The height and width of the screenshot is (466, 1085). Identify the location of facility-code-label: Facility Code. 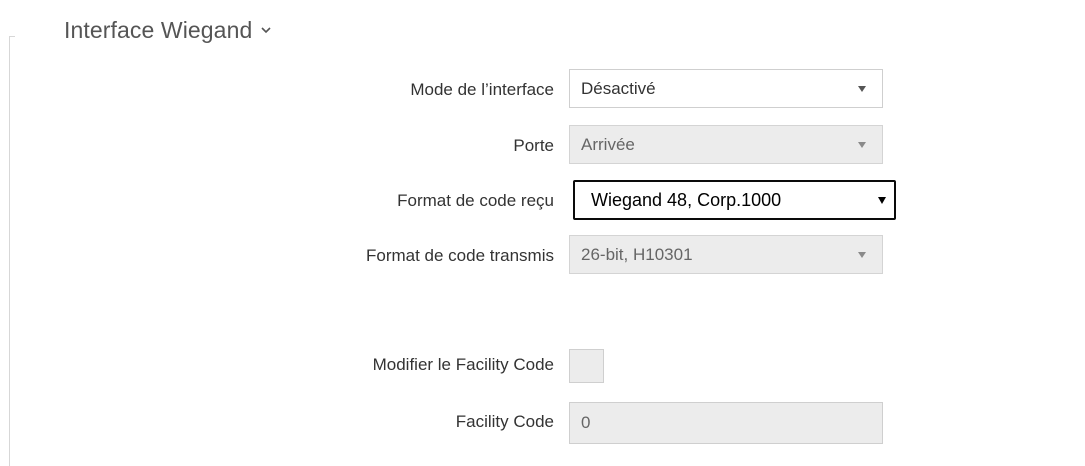
(504, 421).